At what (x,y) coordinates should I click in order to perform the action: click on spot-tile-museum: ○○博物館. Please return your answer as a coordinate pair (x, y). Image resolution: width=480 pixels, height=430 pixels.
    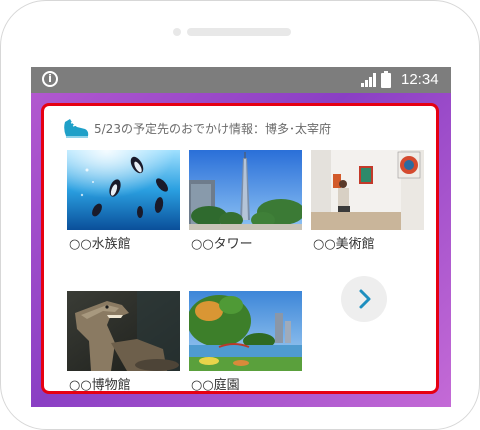
    Looking at the image, I should click on (123, 342).